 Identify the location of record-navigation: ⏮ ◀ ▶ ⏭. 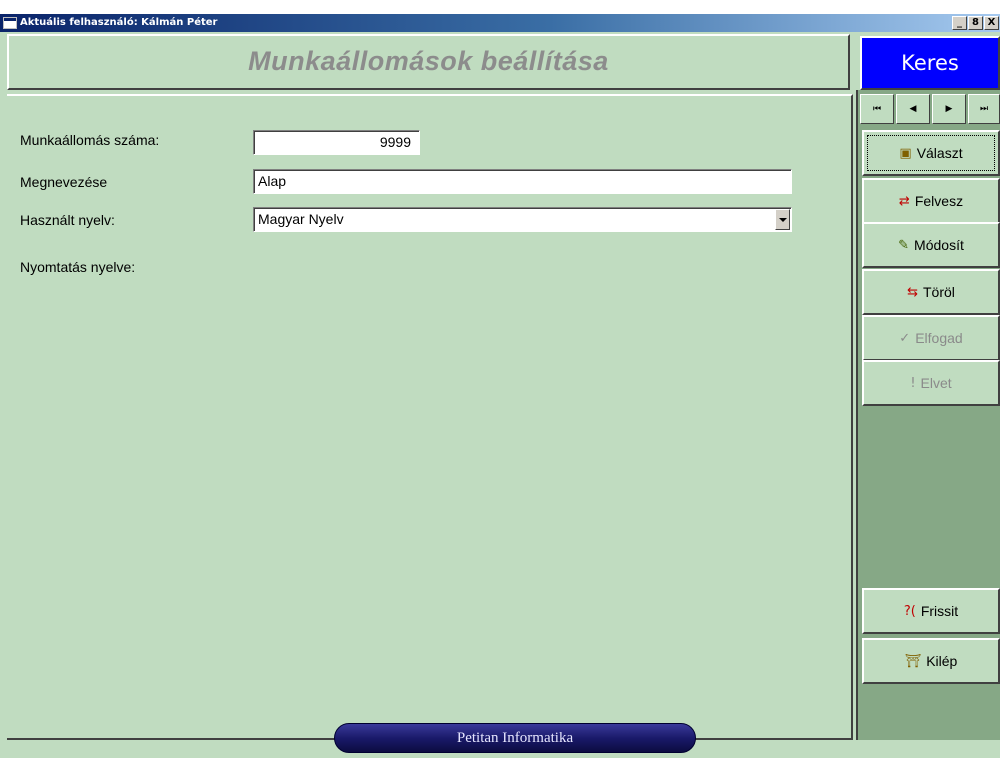
(929, 110).